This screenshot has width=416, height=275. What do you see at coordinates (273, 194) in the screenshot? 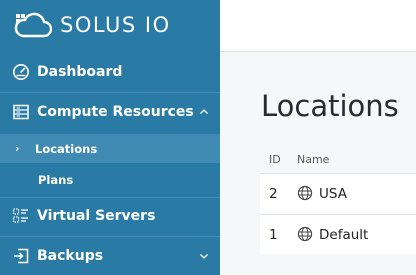
I see `cell-id: 2` at bounding box center [273, 194].